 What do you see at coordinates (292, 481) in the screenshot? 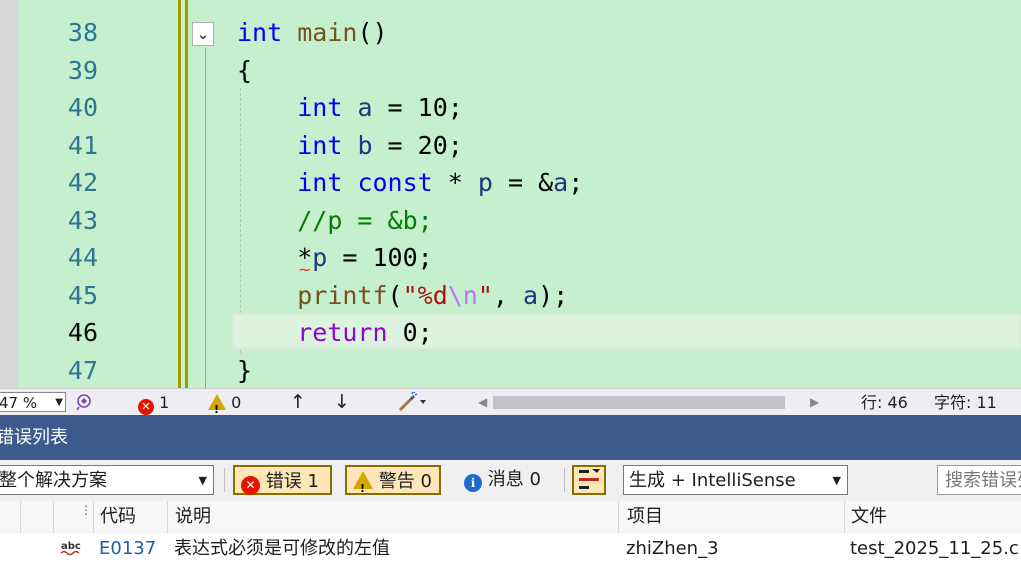
I see `errors-filter-label: 错误 1` at bounding box center [292, 481].